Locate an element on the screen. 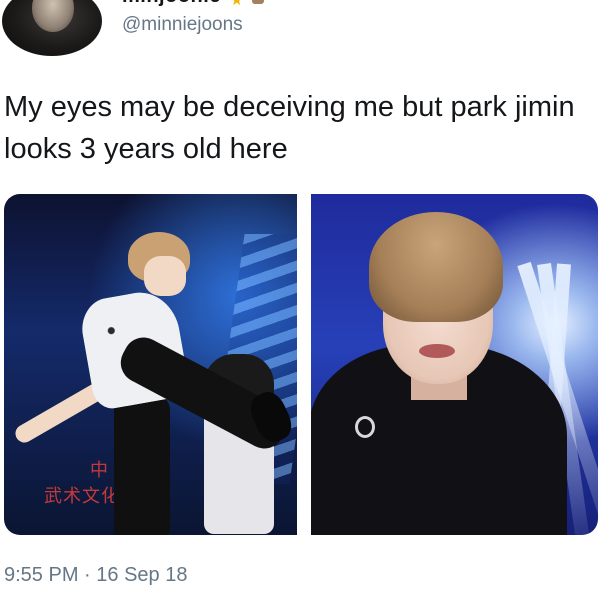 The image size is (601, 600). stage-sign-line-1: 中 is located at coordinates (99, 470).